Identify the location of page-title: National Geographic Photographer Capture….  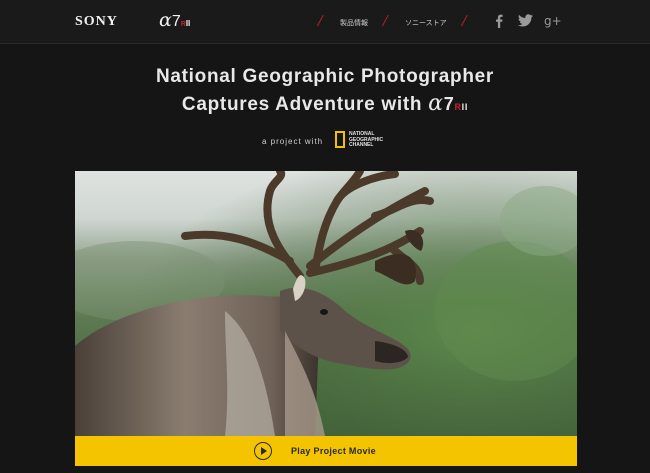
(325, 92).